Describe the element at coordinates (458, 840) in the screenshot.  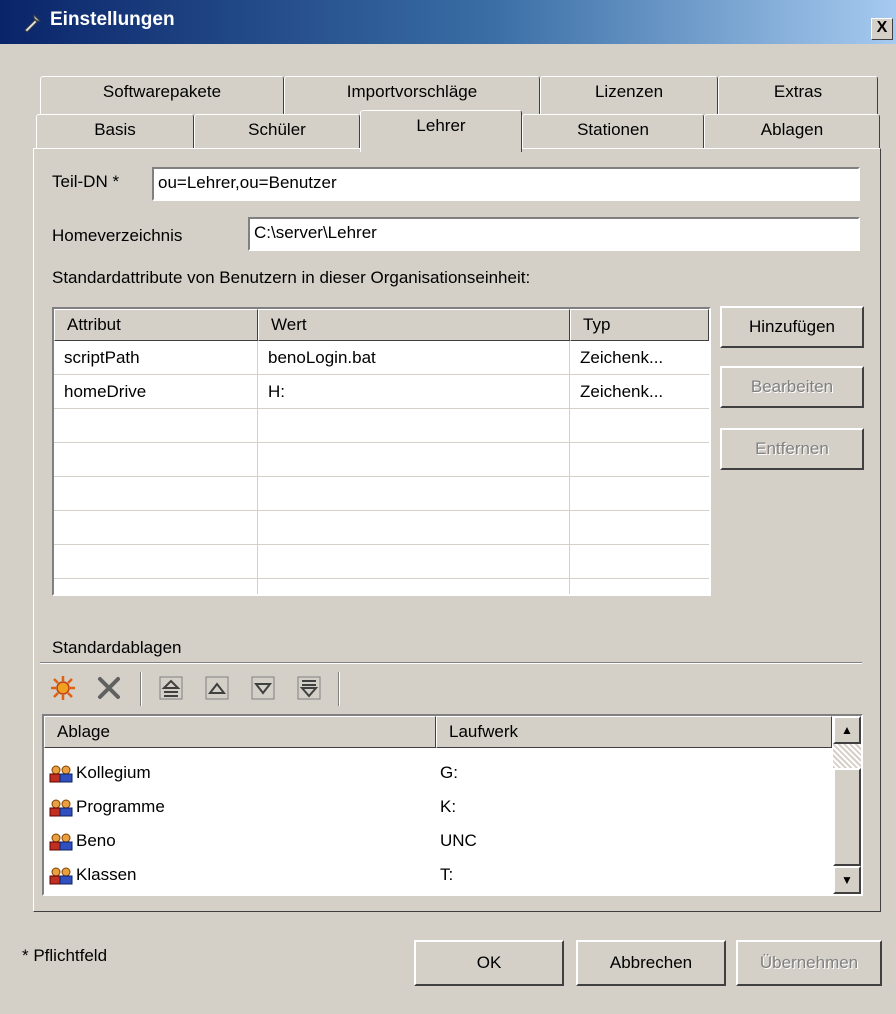
I see `laufwerk-value: UNC` at that location.